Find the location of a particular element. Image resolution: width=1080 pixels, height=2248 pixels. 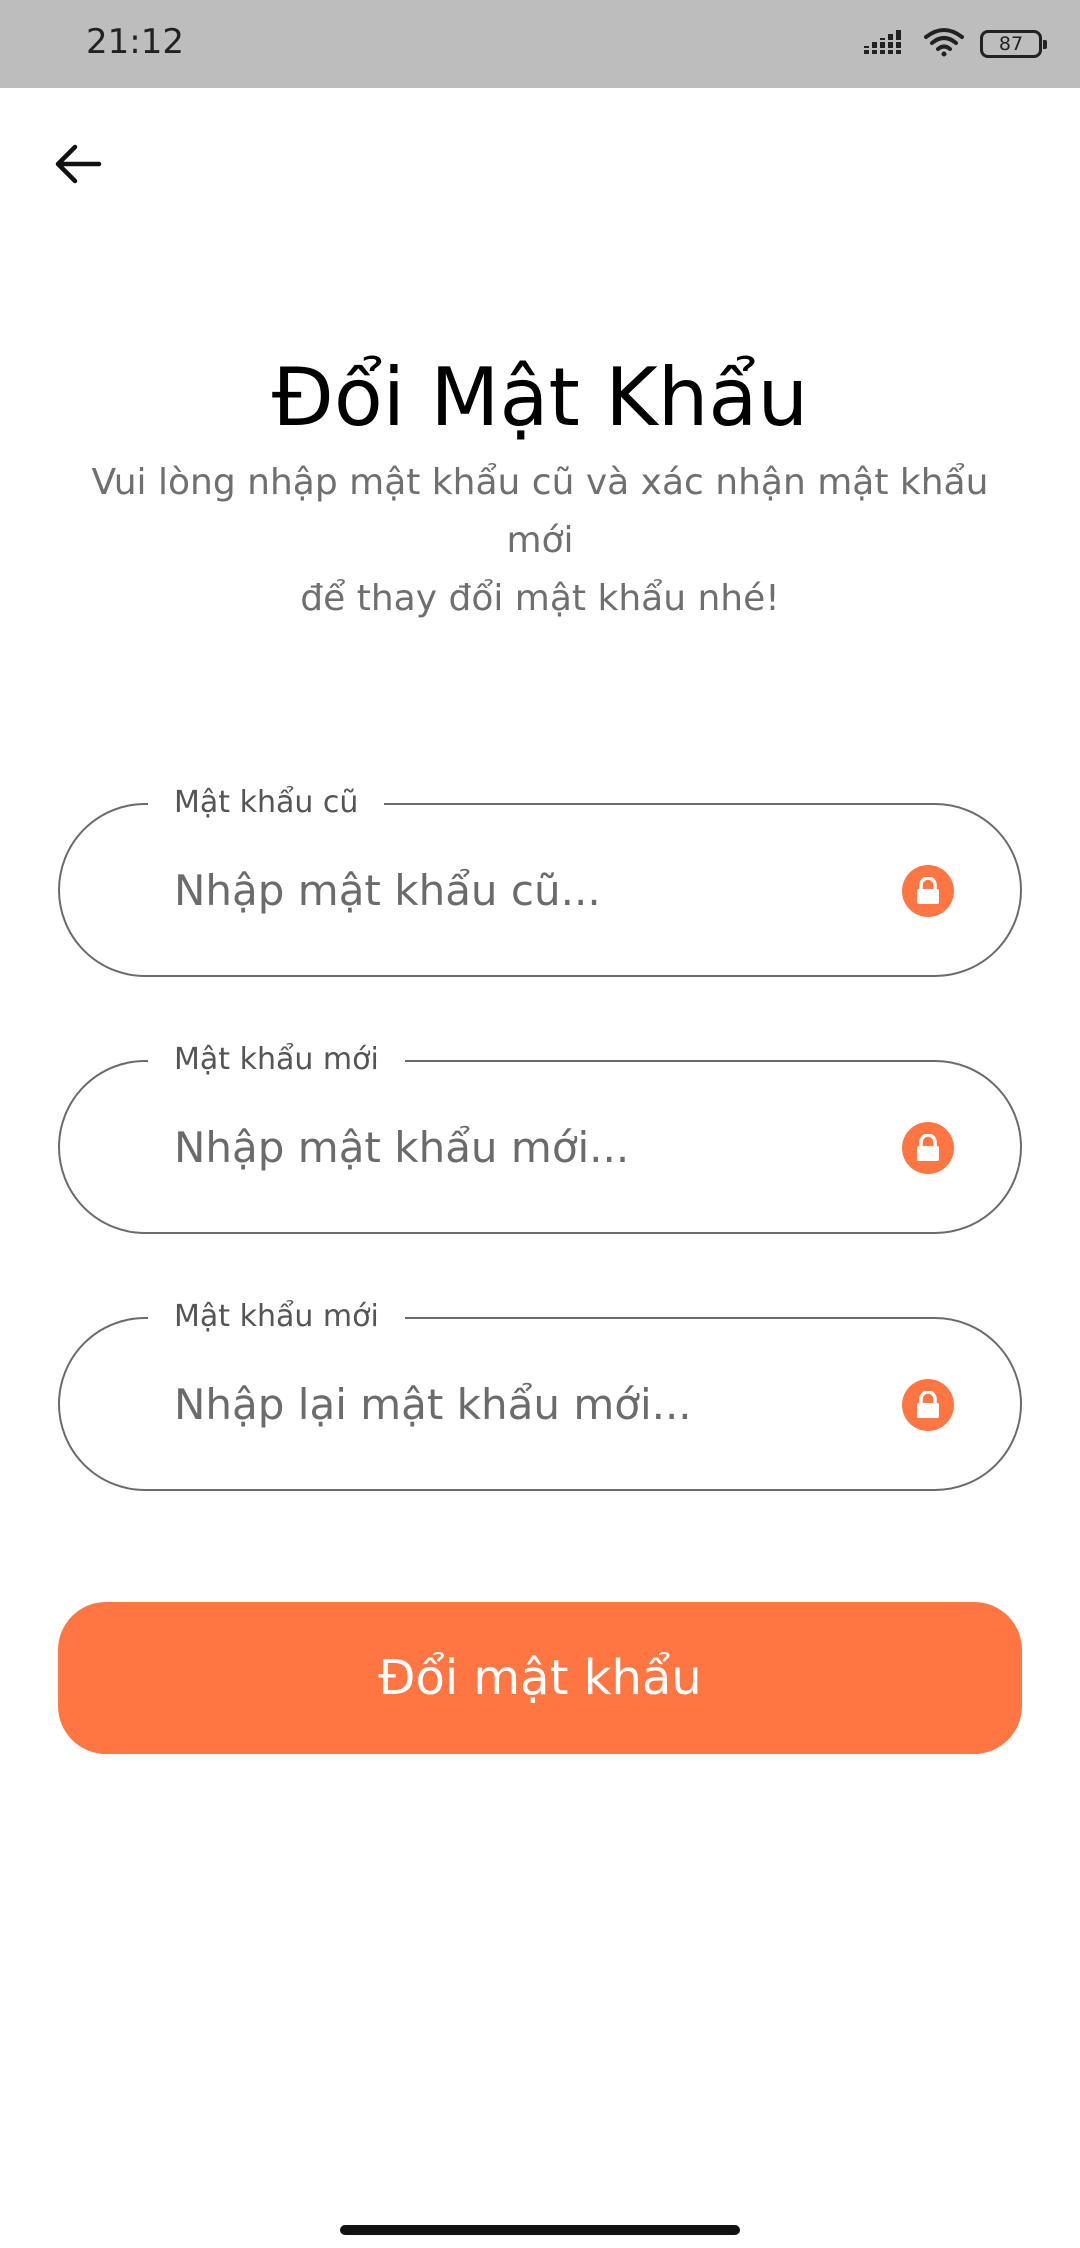

battery-level: 87 is located at coordinates (1011, 44).